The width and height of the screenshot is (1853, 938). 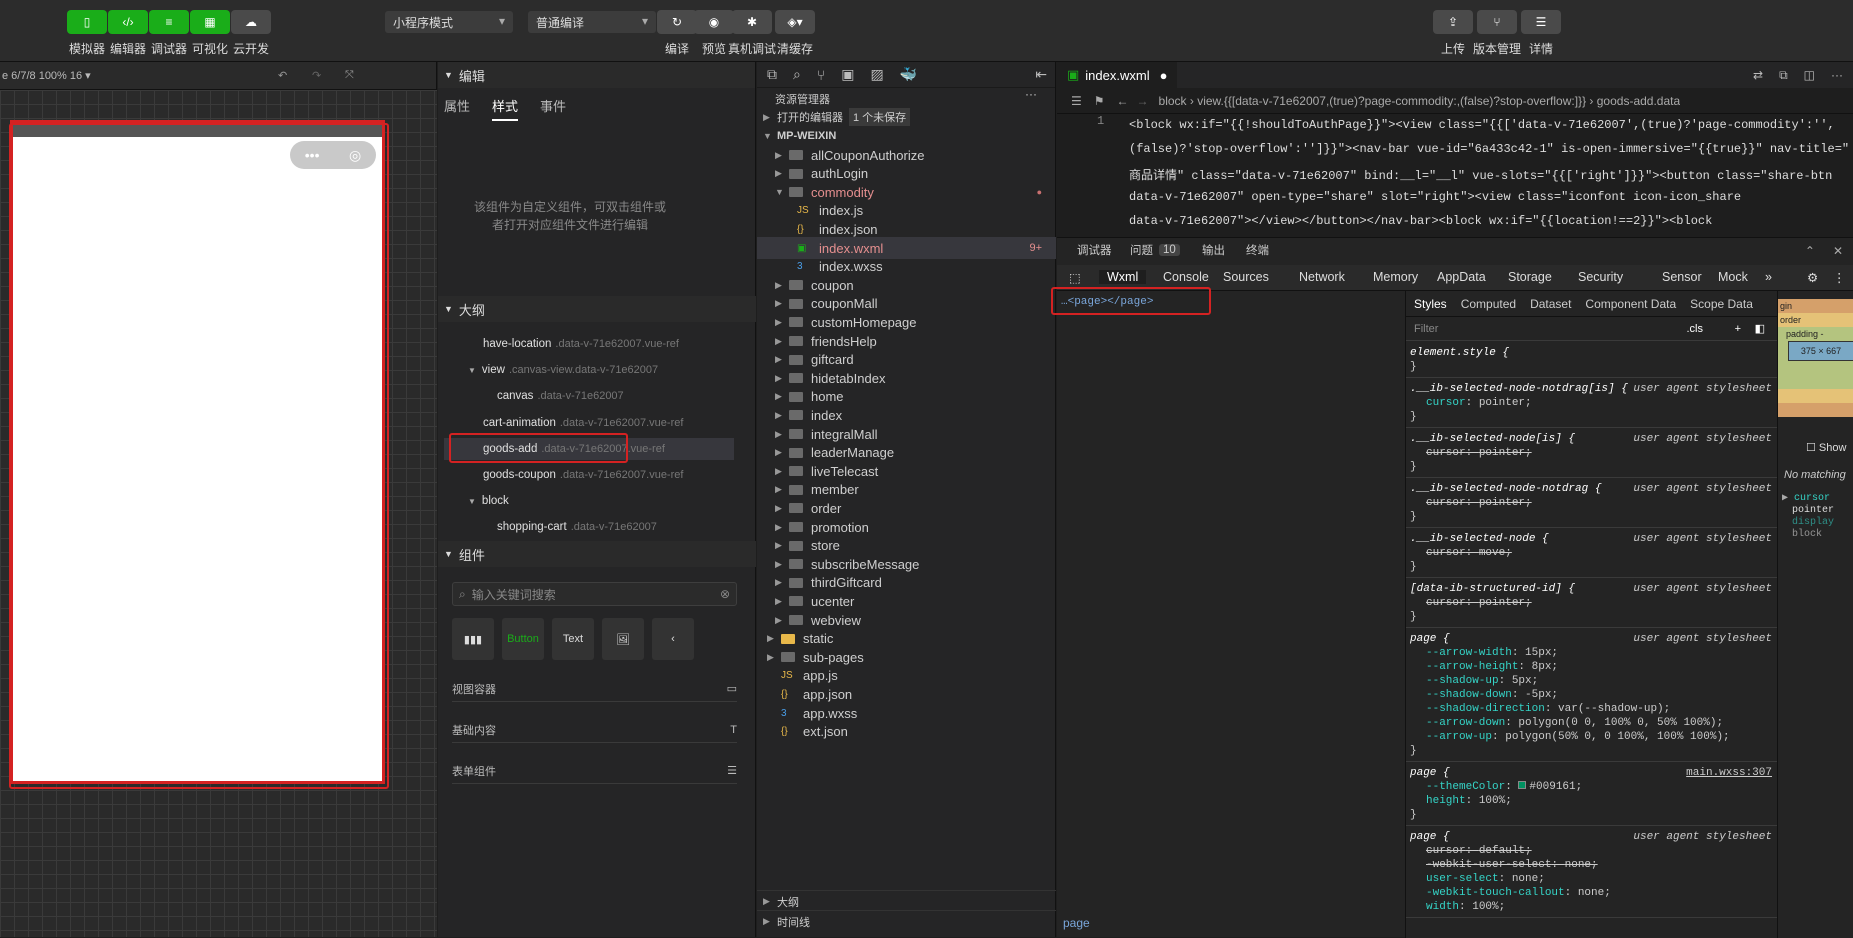 What do you see at coordinates (553, 108) in the screenshot?
I see `tab-events: 事件` at bounding box center [553, 108].